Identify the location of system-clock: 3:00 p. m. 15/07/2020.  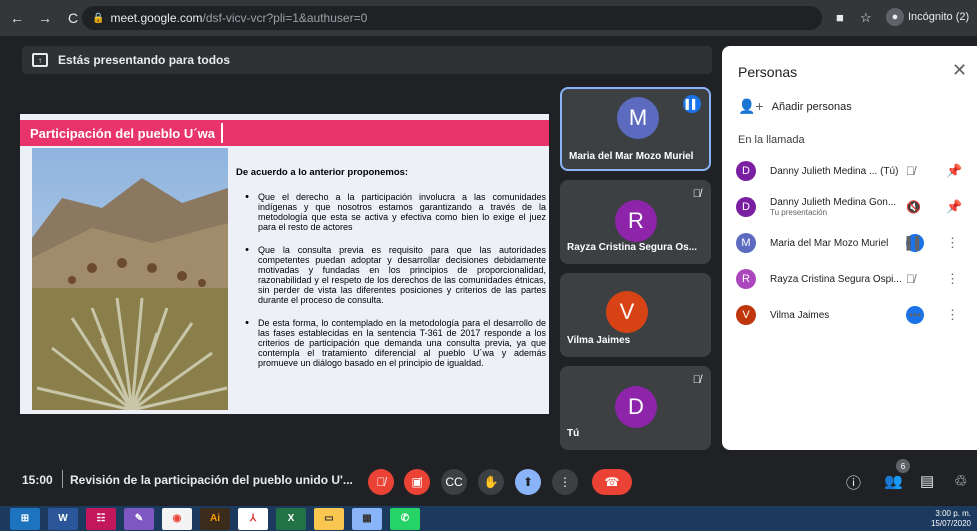
(951, 519).